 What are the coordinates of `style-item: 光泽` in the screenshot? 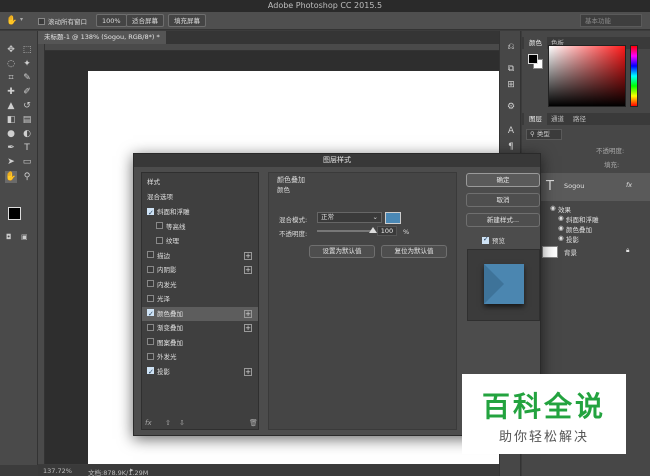 It's located at (200, 299).